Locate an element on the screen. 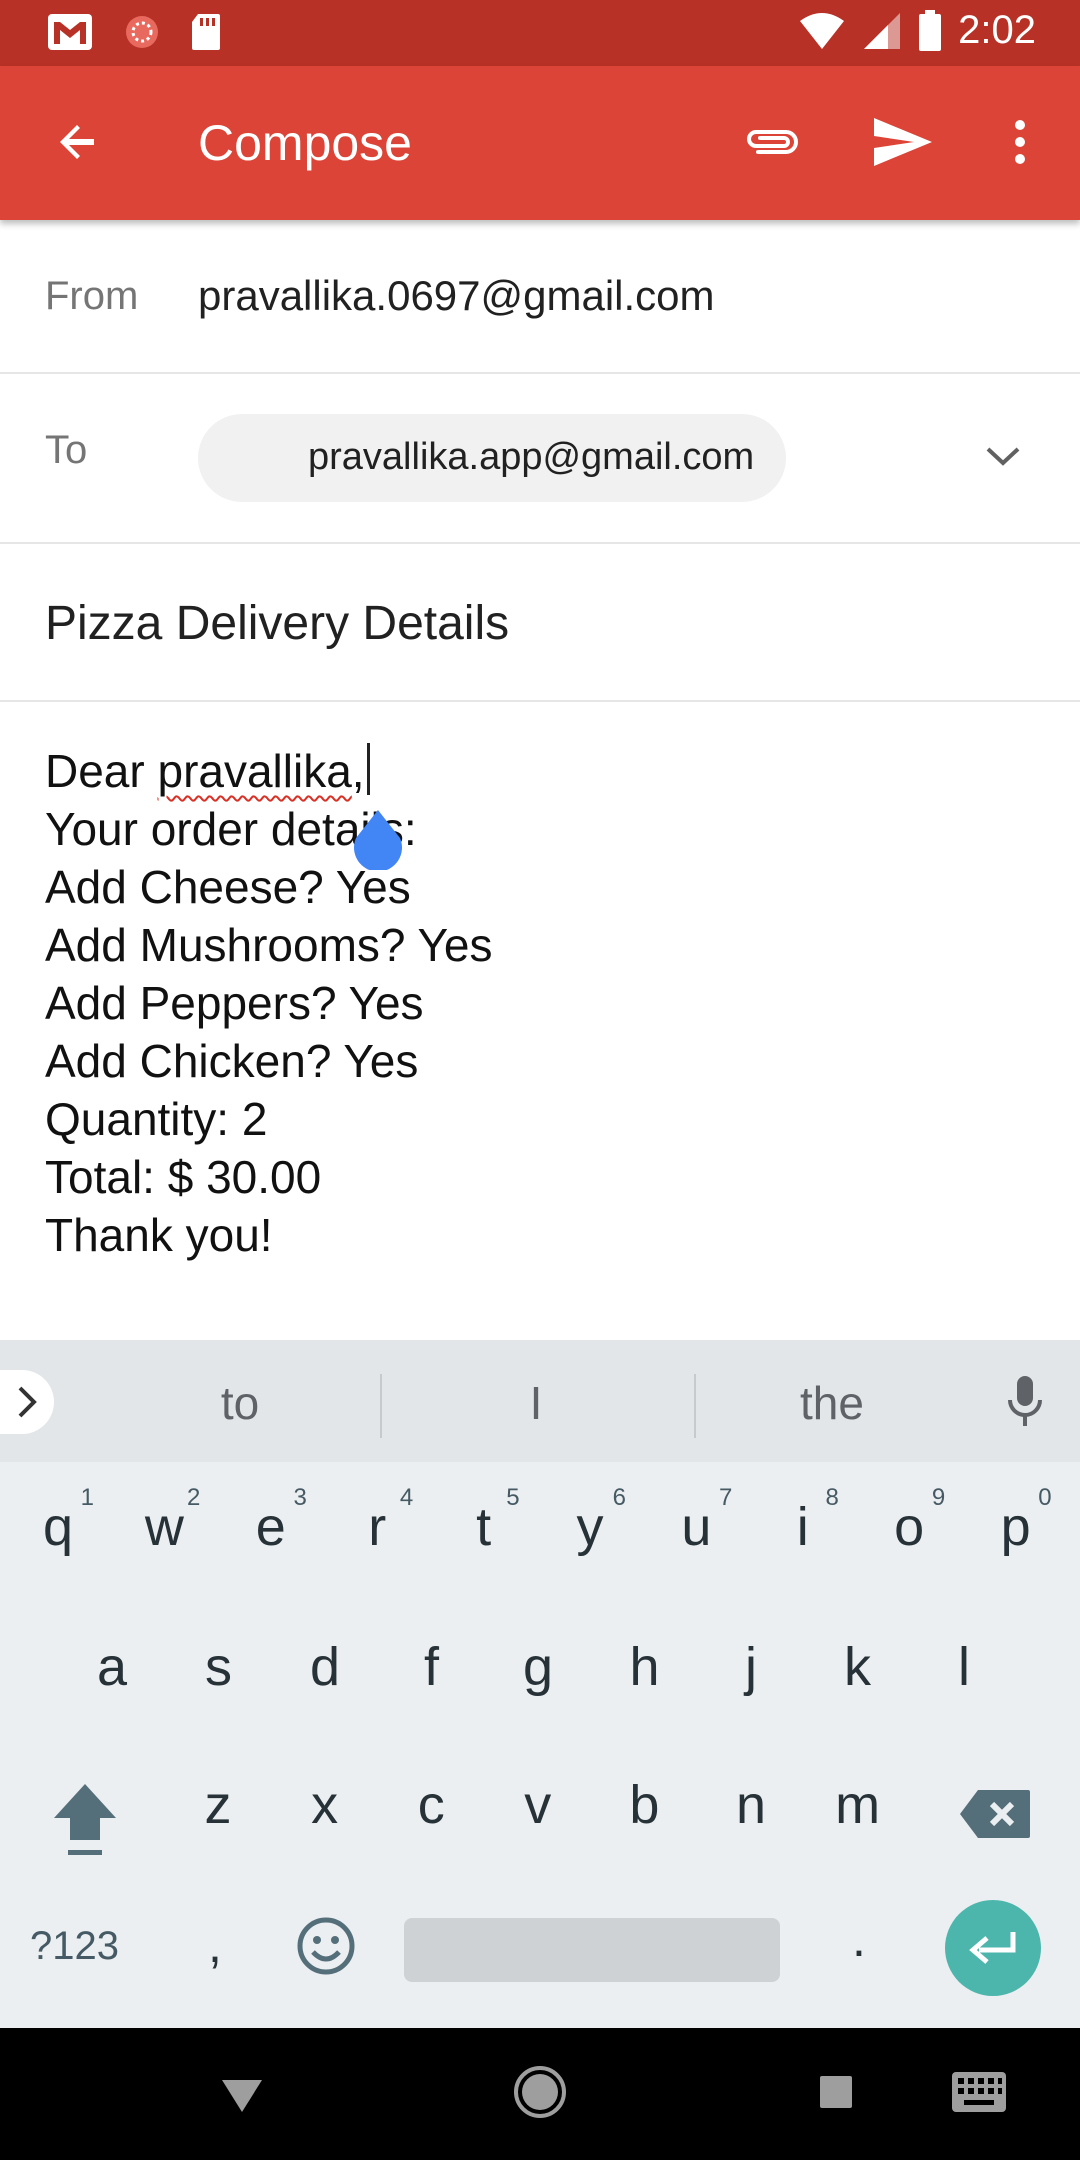 Image resolution: width=1080 pixels, height=2160 pixels. key-w: w2 is located at coordinates (164, 1527).